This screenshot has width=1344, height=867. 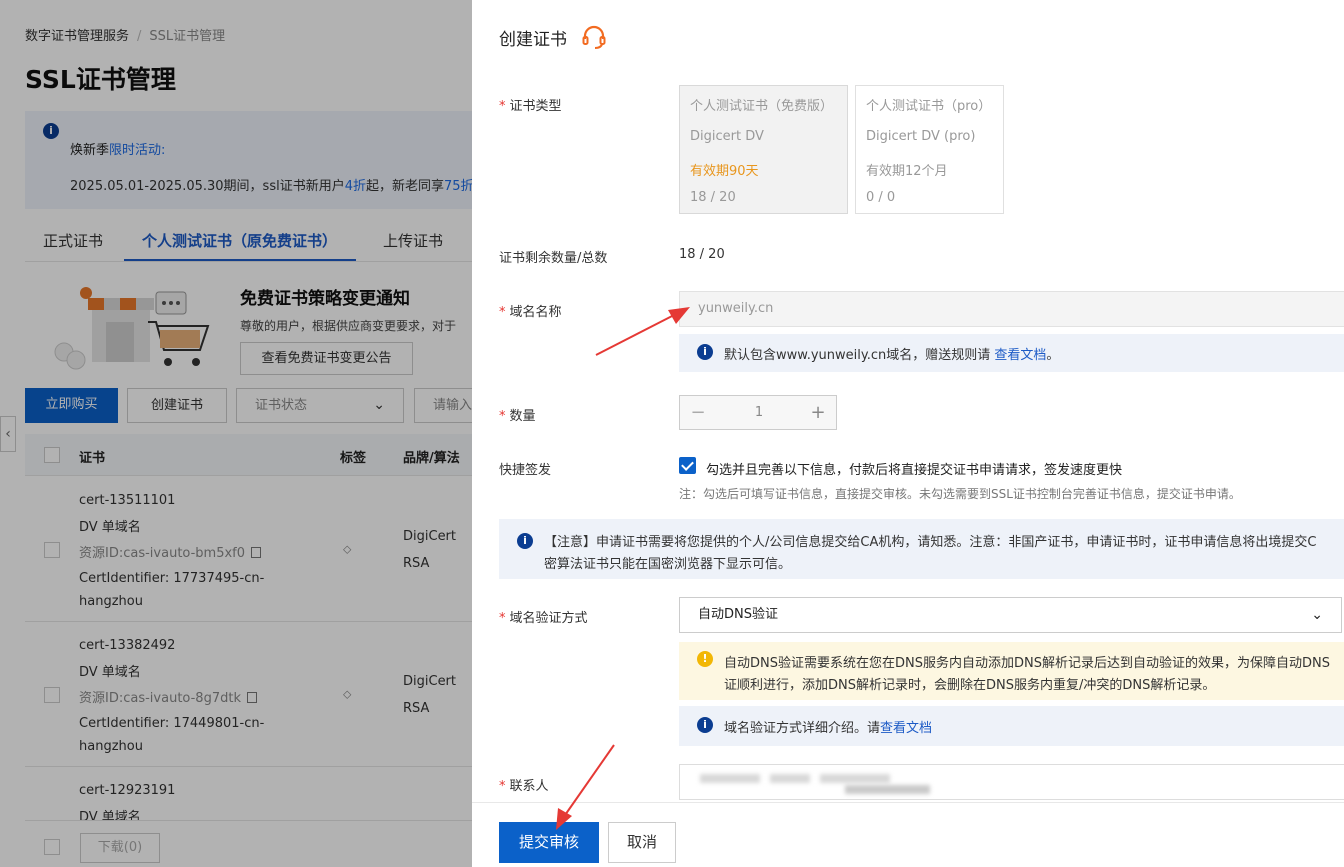 I want to click on minus-icon: −, so click(x=698, y=412).